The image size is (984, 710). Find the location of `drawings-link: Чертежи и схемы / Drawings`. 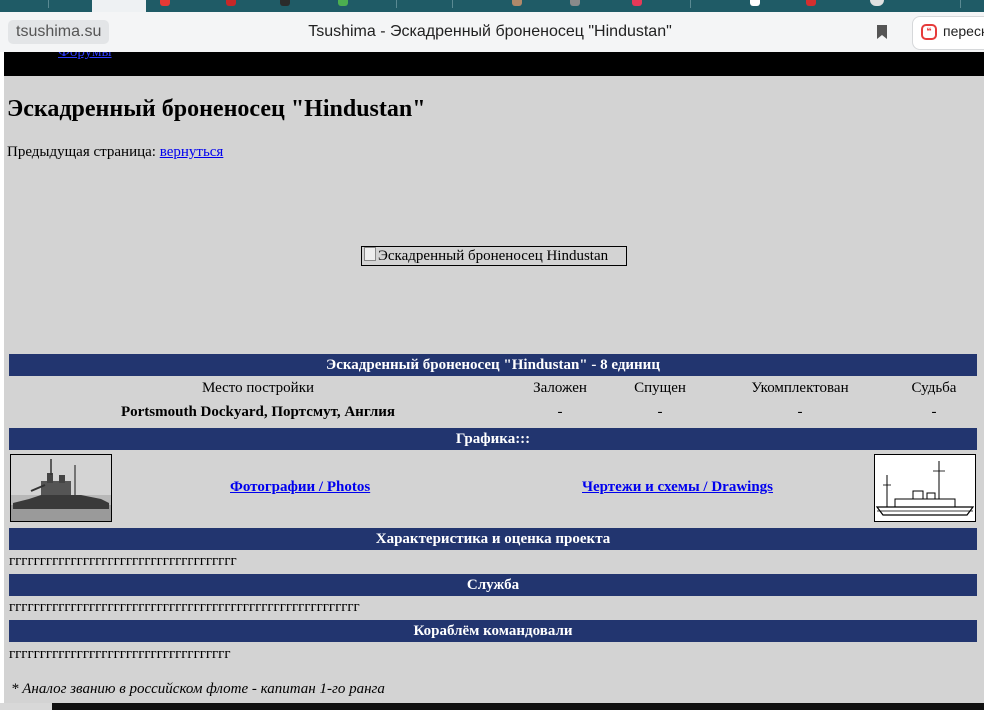

drawings-link: Чертежи и схемы / Drawings is located at coordinates (677, 487).